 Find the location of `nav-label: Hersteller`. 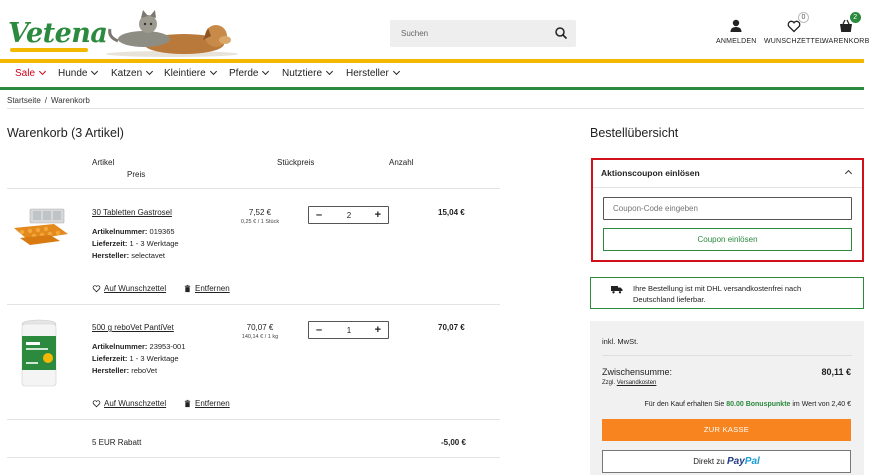

nav-label: Hersteller is located at coordinates (367, 73).